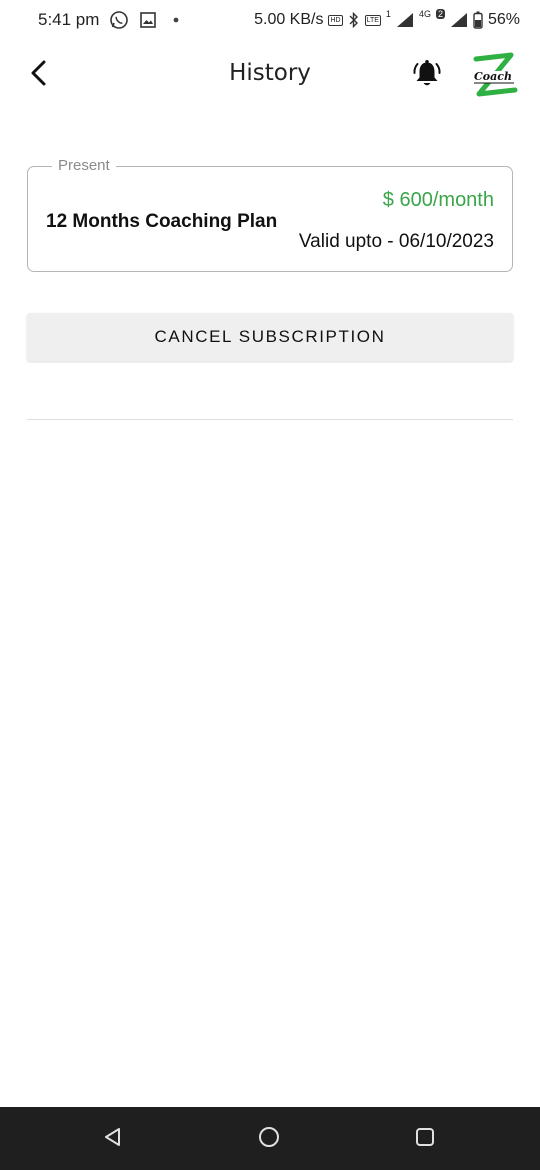 The height and width of the screenshot is (1170, 540). I want to click on notifications-button, so click(427, 76).